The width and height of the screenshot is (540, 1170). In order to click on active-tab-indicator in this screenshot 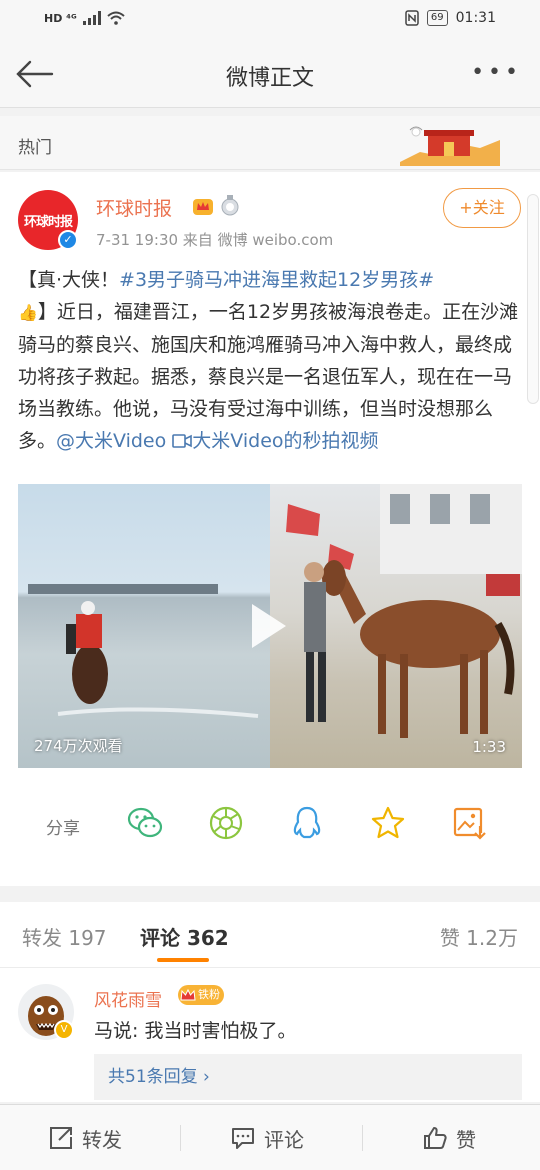, I will do `click(183, 960)`.